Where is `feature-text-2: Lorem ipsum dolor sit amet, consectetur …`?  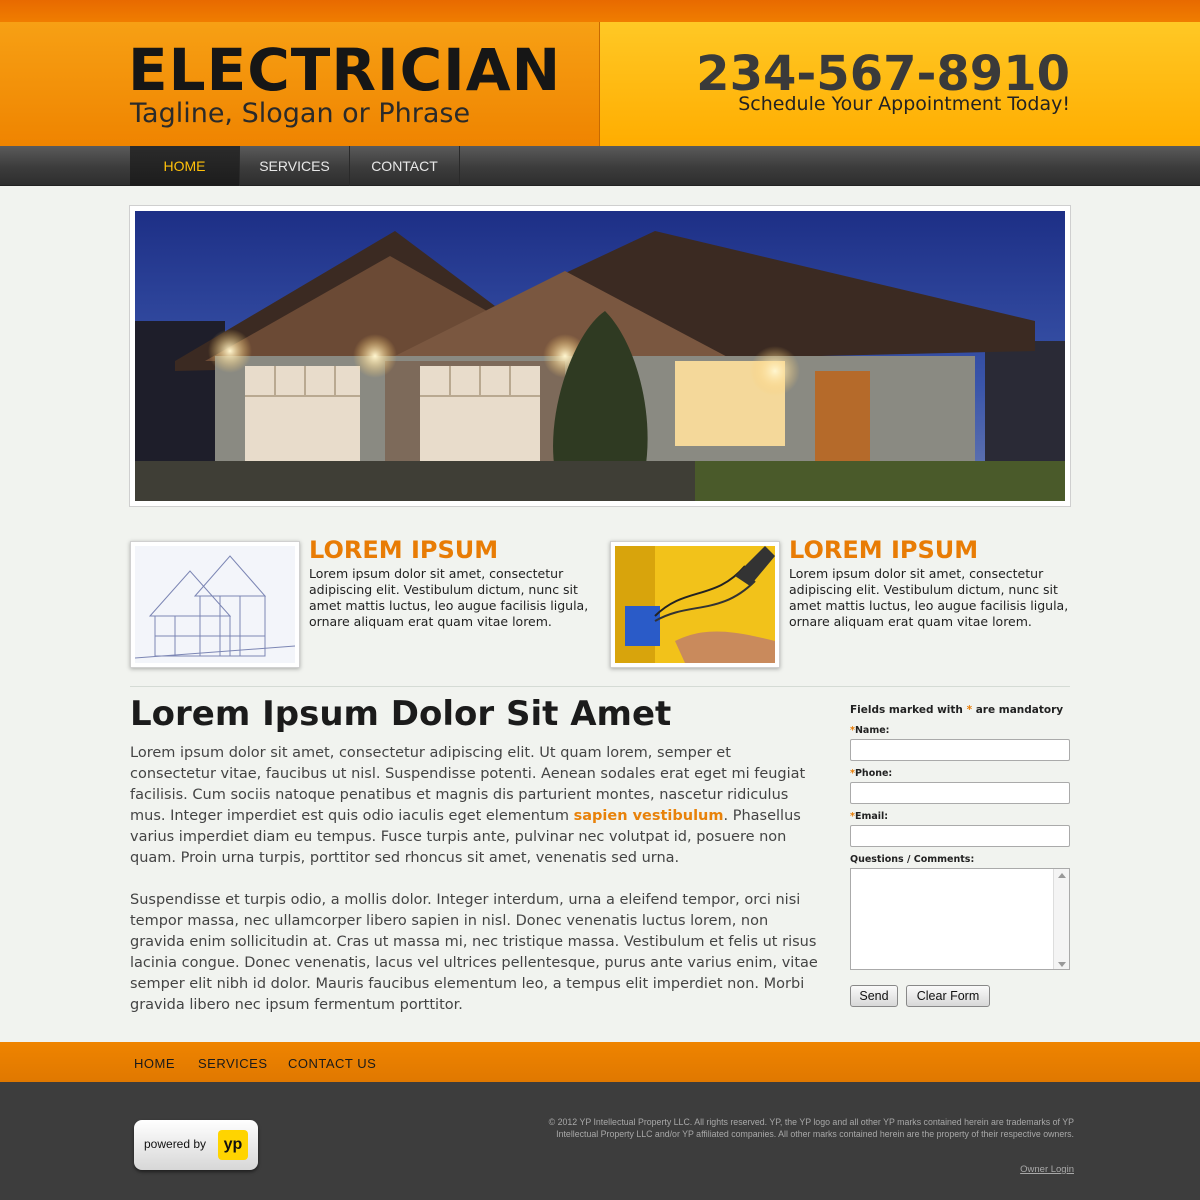 feature-text-2: Lorem ipsum dolor sit amet, consectetur … is located at coordinates (929, 597).